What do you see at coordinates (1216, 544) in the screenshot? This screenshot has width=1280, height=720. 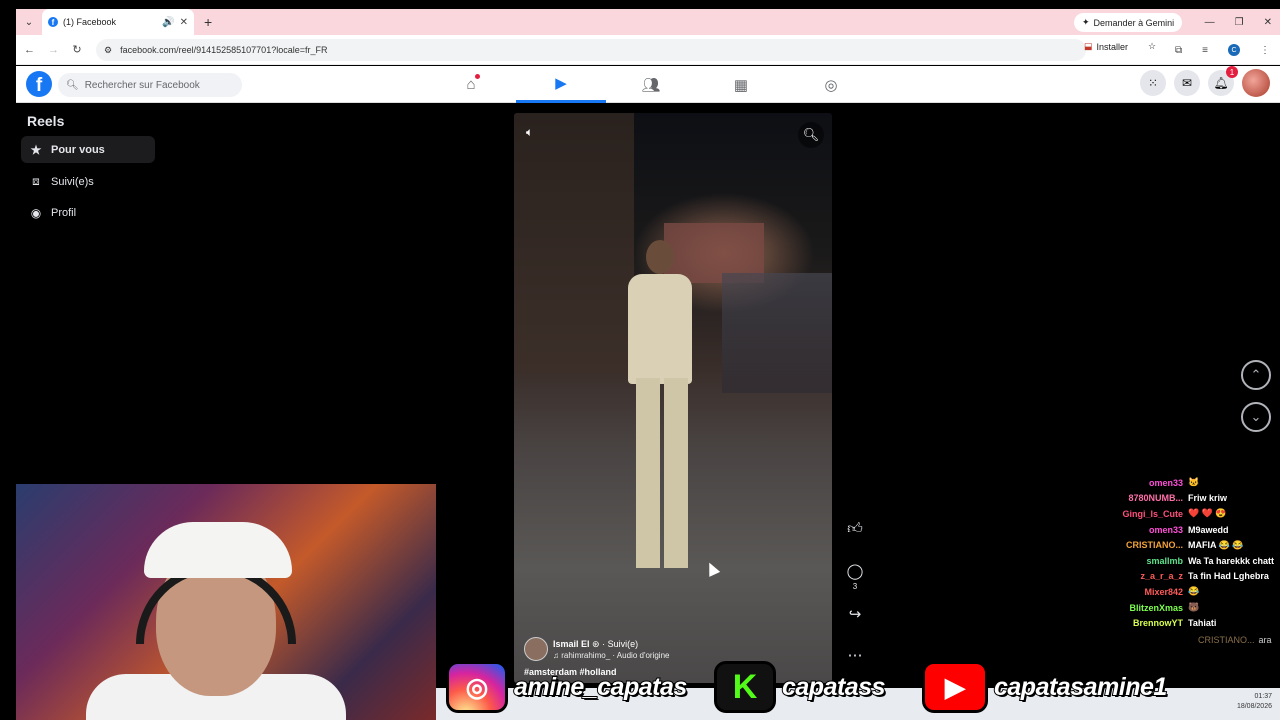 I see `chat-message: MAFIA 😂 😂` at bounding box center [1216, 544].